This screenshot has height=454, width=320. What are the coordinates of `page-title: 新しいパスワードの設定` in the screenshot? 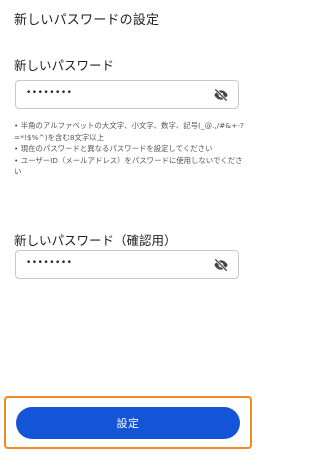 It's located at (87, 20).